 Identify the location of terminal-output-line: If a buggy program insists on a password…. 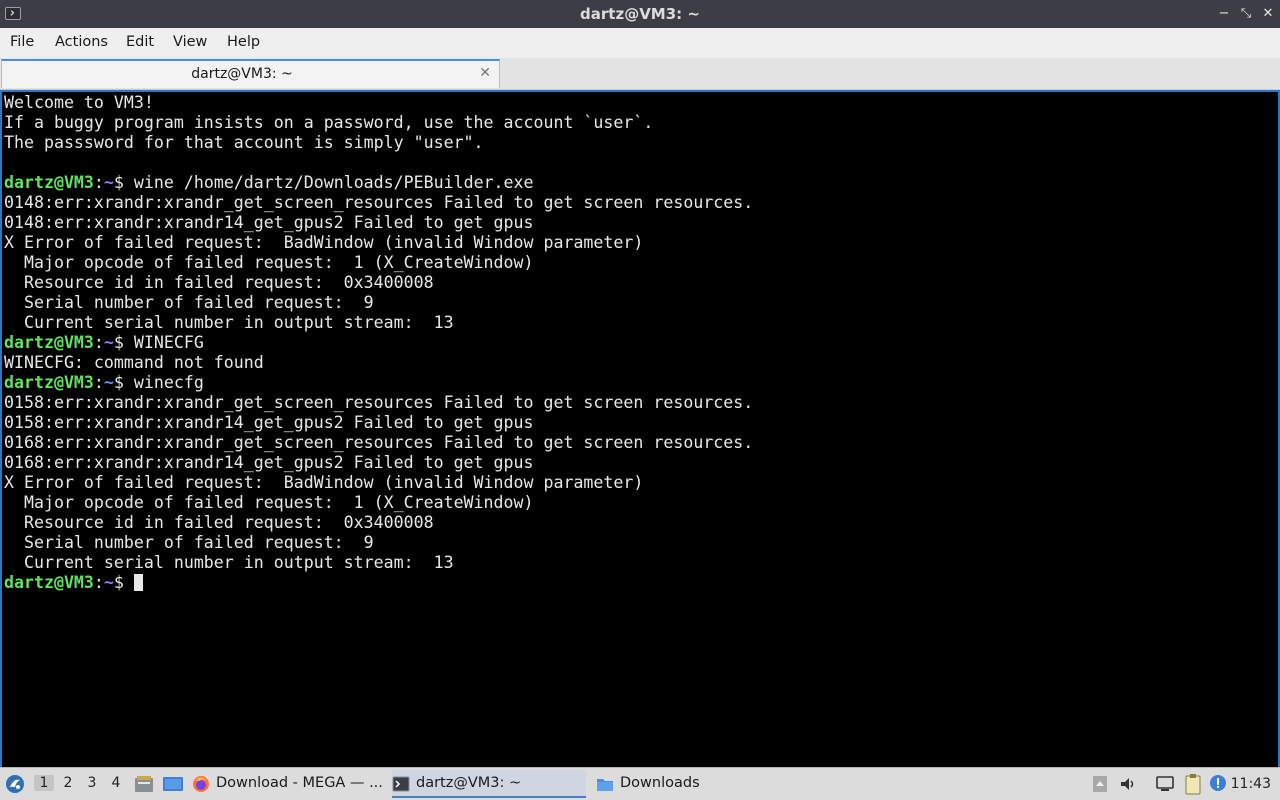
(329, 122).